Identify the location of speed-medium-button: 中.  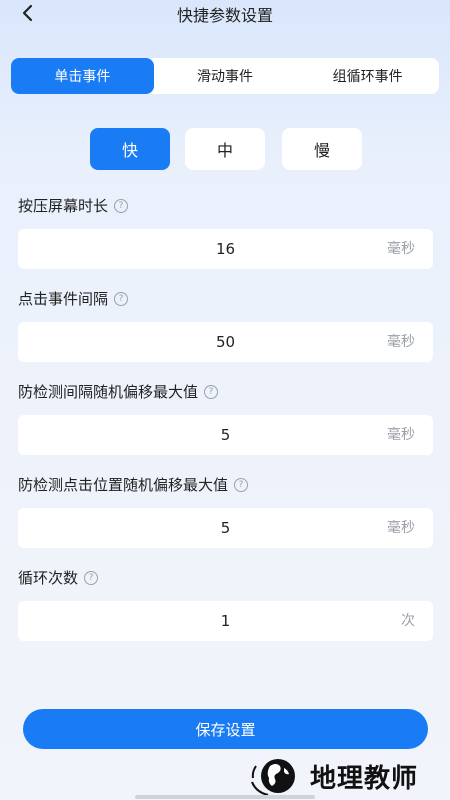
(225, 149).